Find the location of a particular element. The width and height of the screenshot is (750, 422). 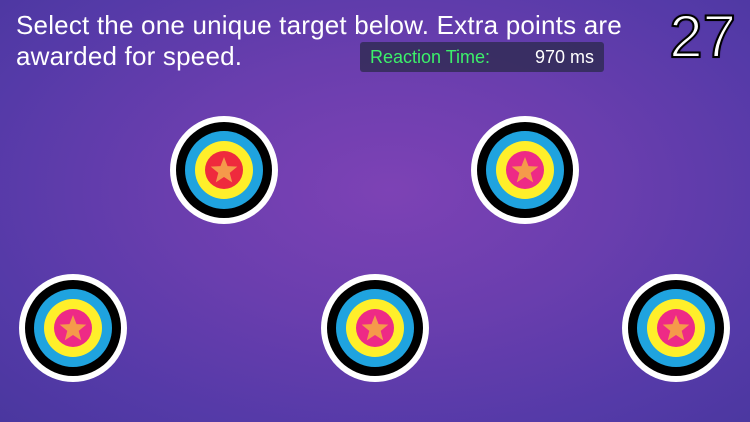

reaction-time-panel: Reaction Time: 970 ms is located at coordinates (482, 57).